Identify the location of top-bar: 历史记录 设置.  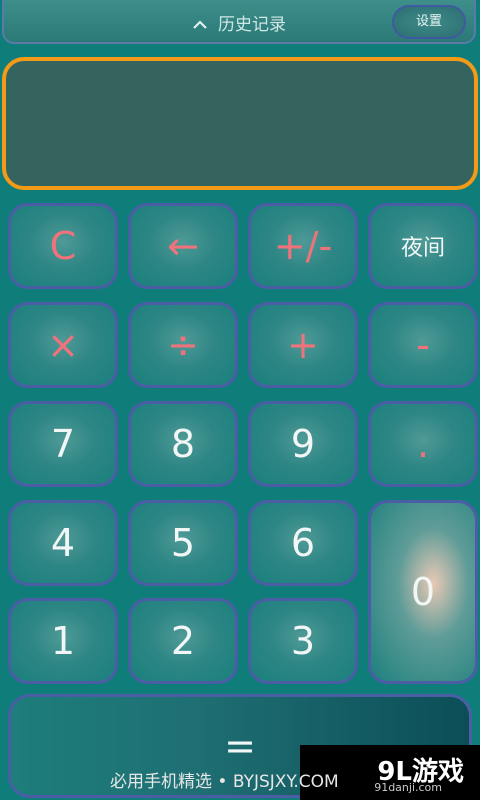
(239, 22).